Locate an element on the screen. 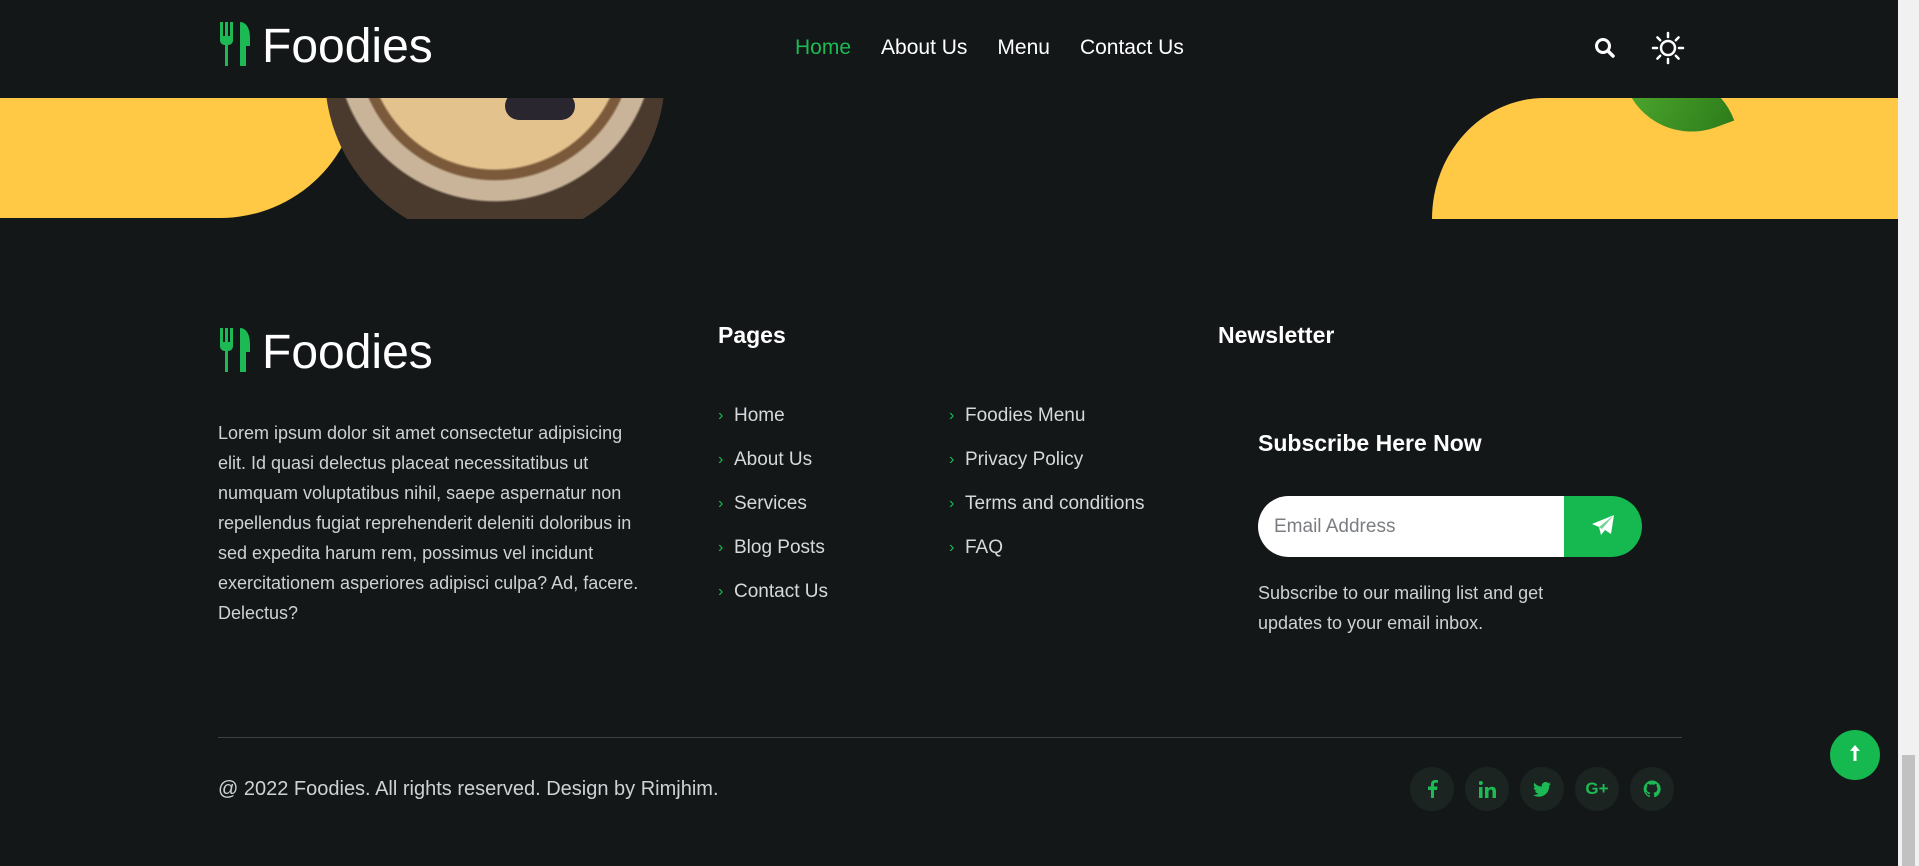 The height and width of the screenshot is (866, 1919). footer-divider is located at coordinates (950, 737).